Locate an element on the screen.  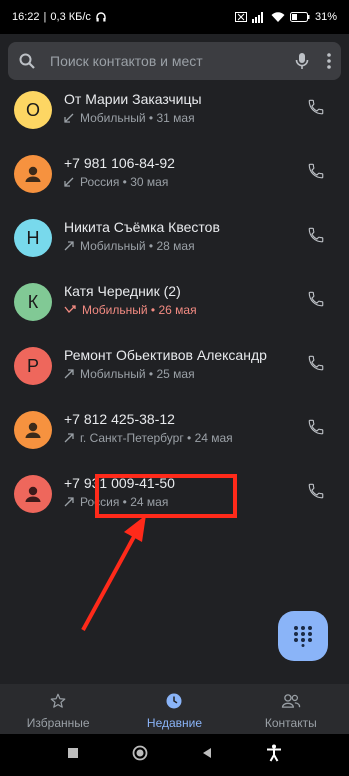
battery-icon is located at coordinates (299, 17).